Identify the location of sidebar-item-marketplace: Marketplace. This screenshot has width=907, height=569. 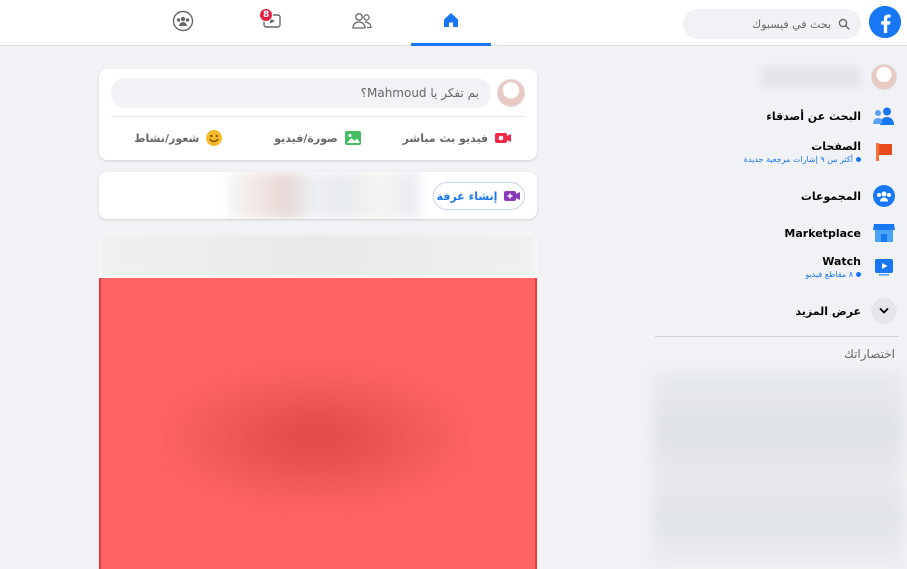
(774, 233).